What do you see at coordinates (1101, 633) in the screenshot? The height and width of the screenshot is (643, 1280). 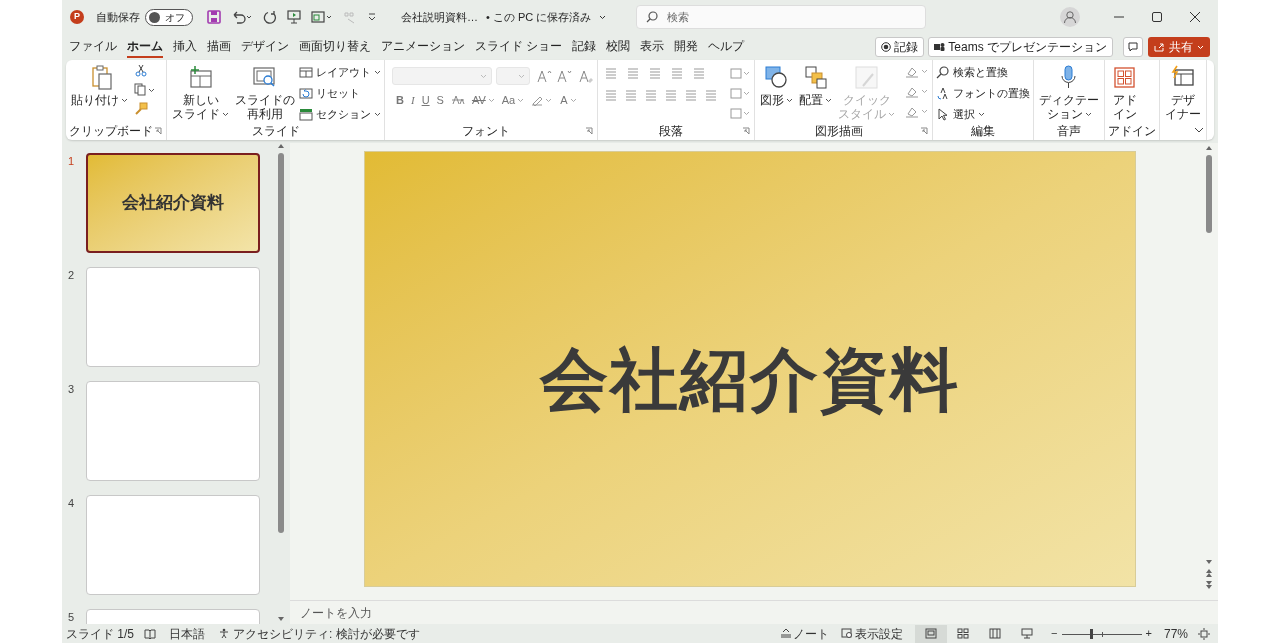 I see `zoom-slider` at bounding box center [1101, 633].